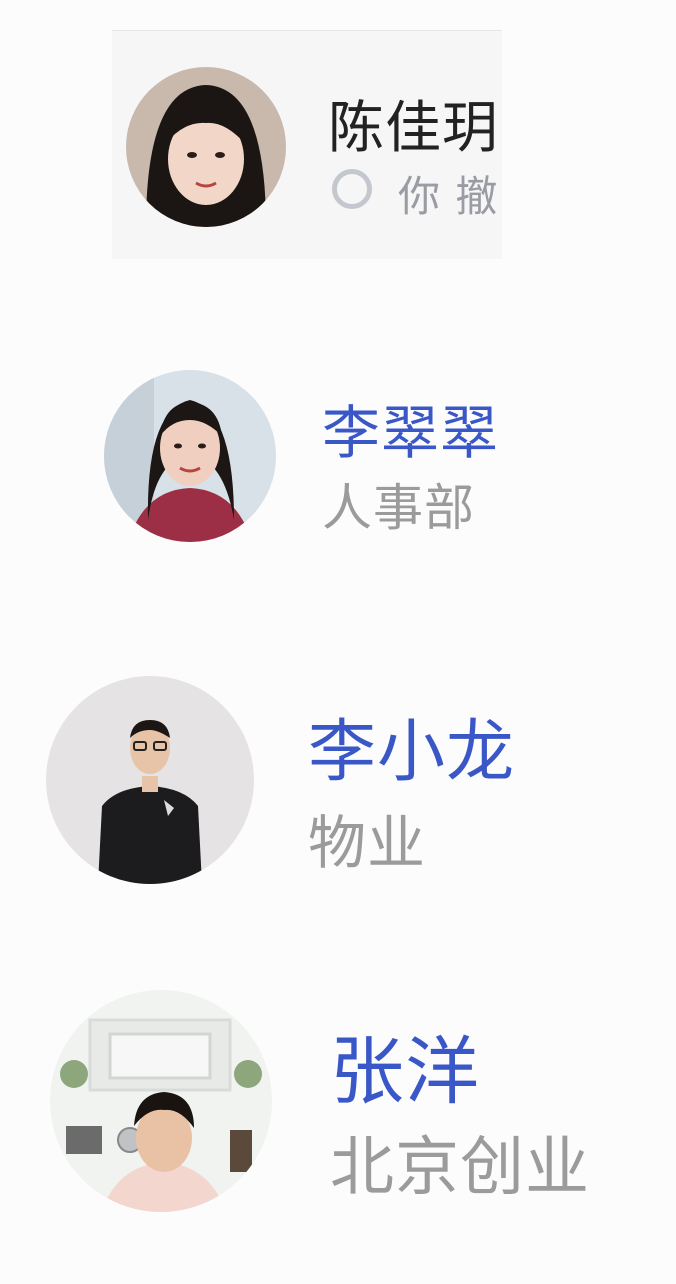  I want to click on contact-card-1: 陈佳玥 你 撤, so click(307, 144).